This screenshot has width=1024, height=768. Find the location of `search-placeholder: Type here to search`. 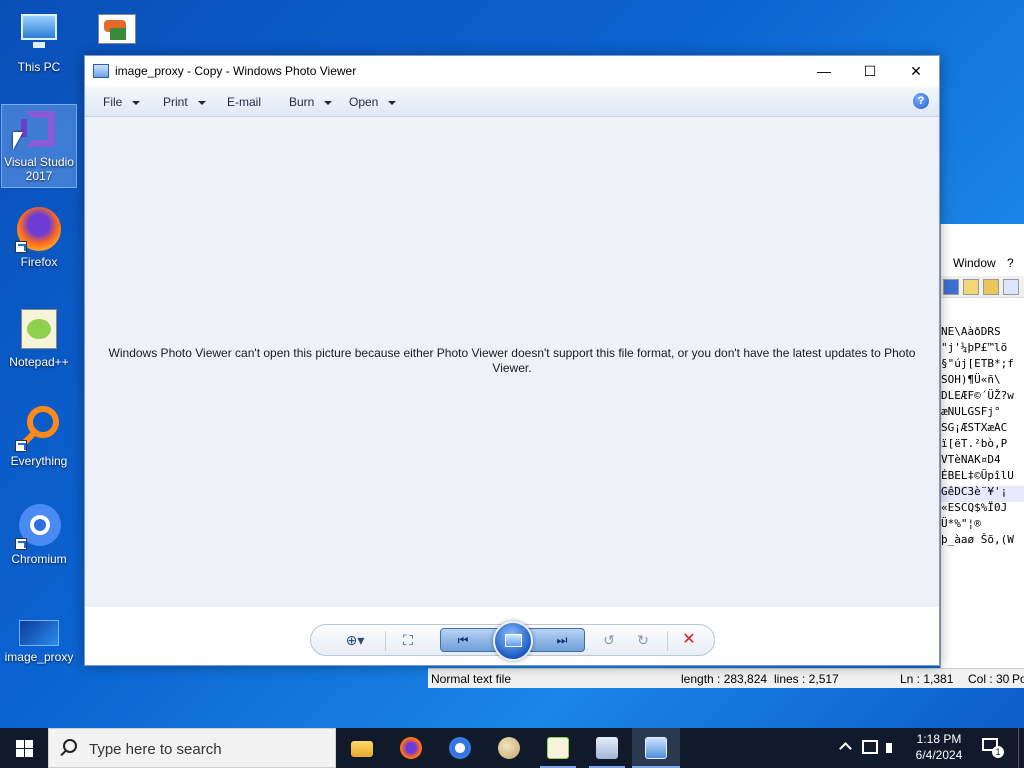

search-placeholder: Type here to search is located at coordinates (155, 749).